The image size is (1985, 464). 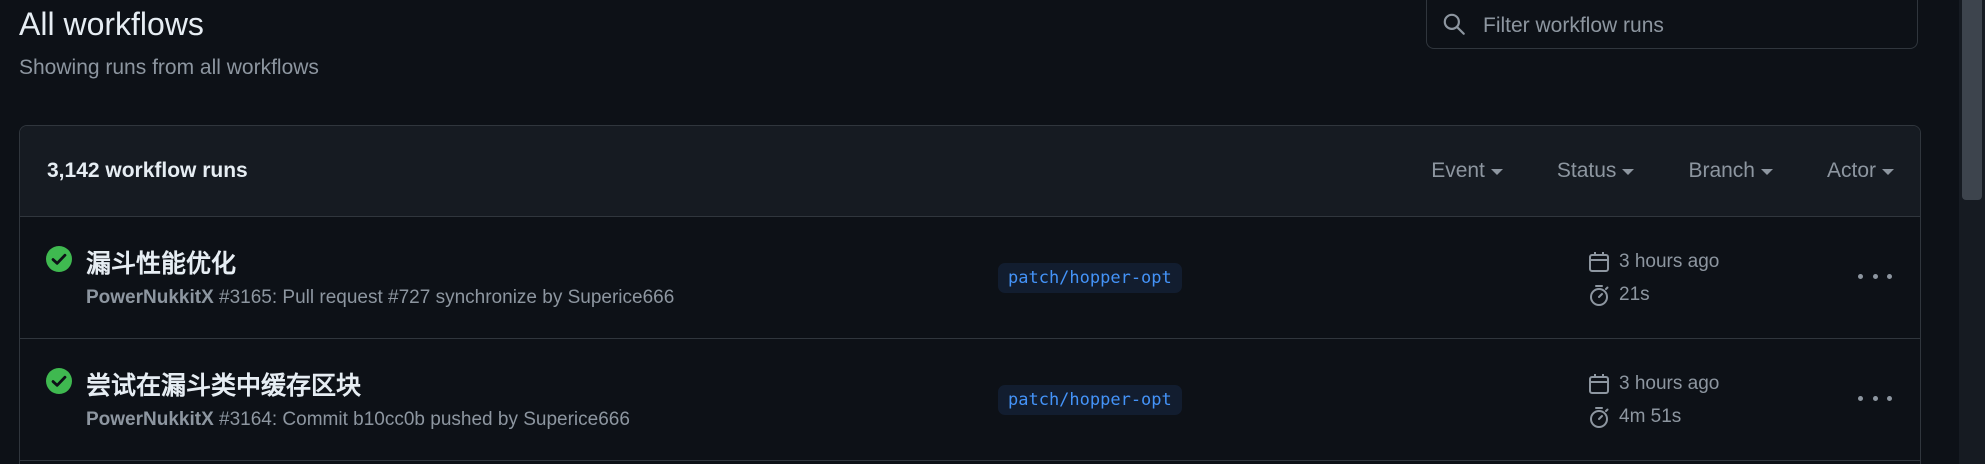 I want to click on actor-filter-button: Actor, so click(x=1860, y=171).